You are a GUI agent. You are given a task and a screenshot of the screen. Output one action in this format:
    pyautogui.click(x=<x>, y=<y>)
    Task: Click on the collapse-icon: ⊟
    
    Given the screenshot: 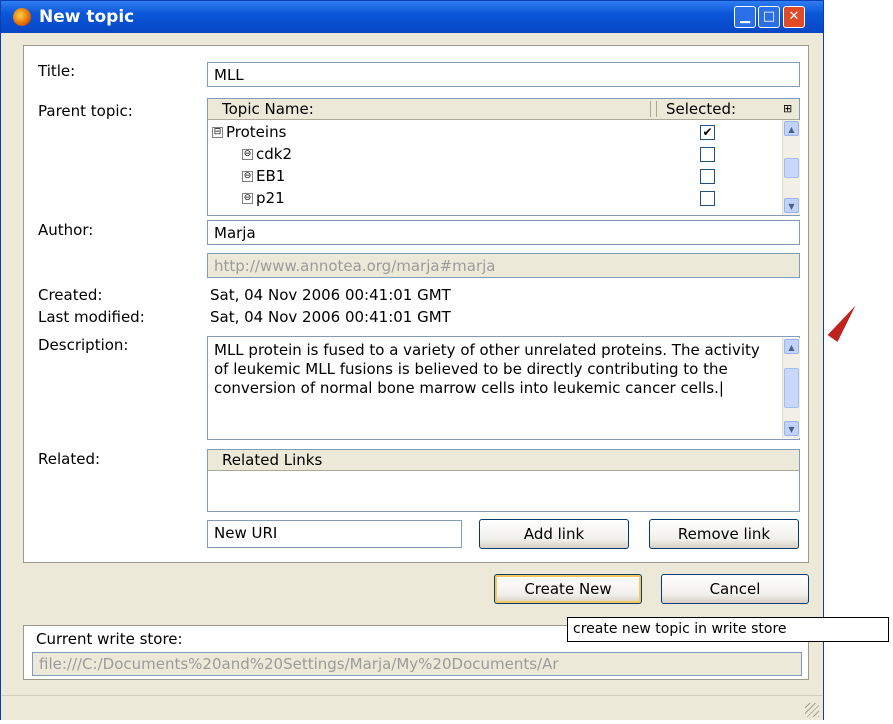 What is the action you would take?
    pyautogui.click(x=217, y=132)
    